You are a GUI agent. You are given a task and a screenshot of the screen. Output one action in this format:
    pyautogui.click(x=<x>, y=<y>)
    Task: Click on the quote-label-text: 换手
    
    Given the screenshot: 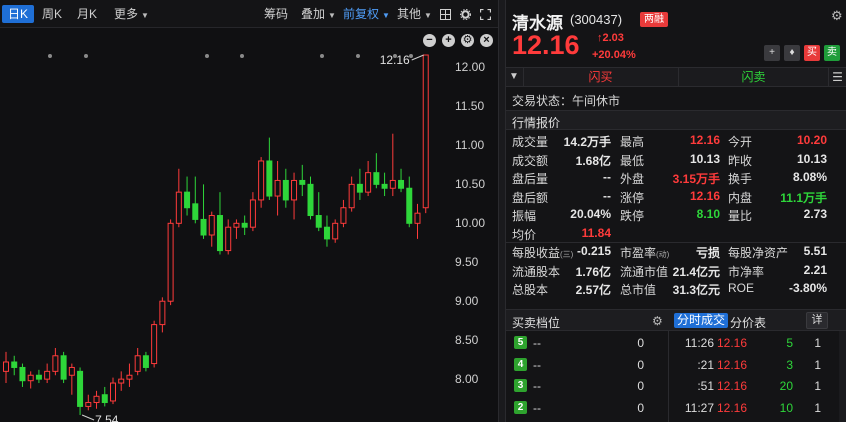 What is the action you would take?
    pyautogui.click(x=740, y=179)
    